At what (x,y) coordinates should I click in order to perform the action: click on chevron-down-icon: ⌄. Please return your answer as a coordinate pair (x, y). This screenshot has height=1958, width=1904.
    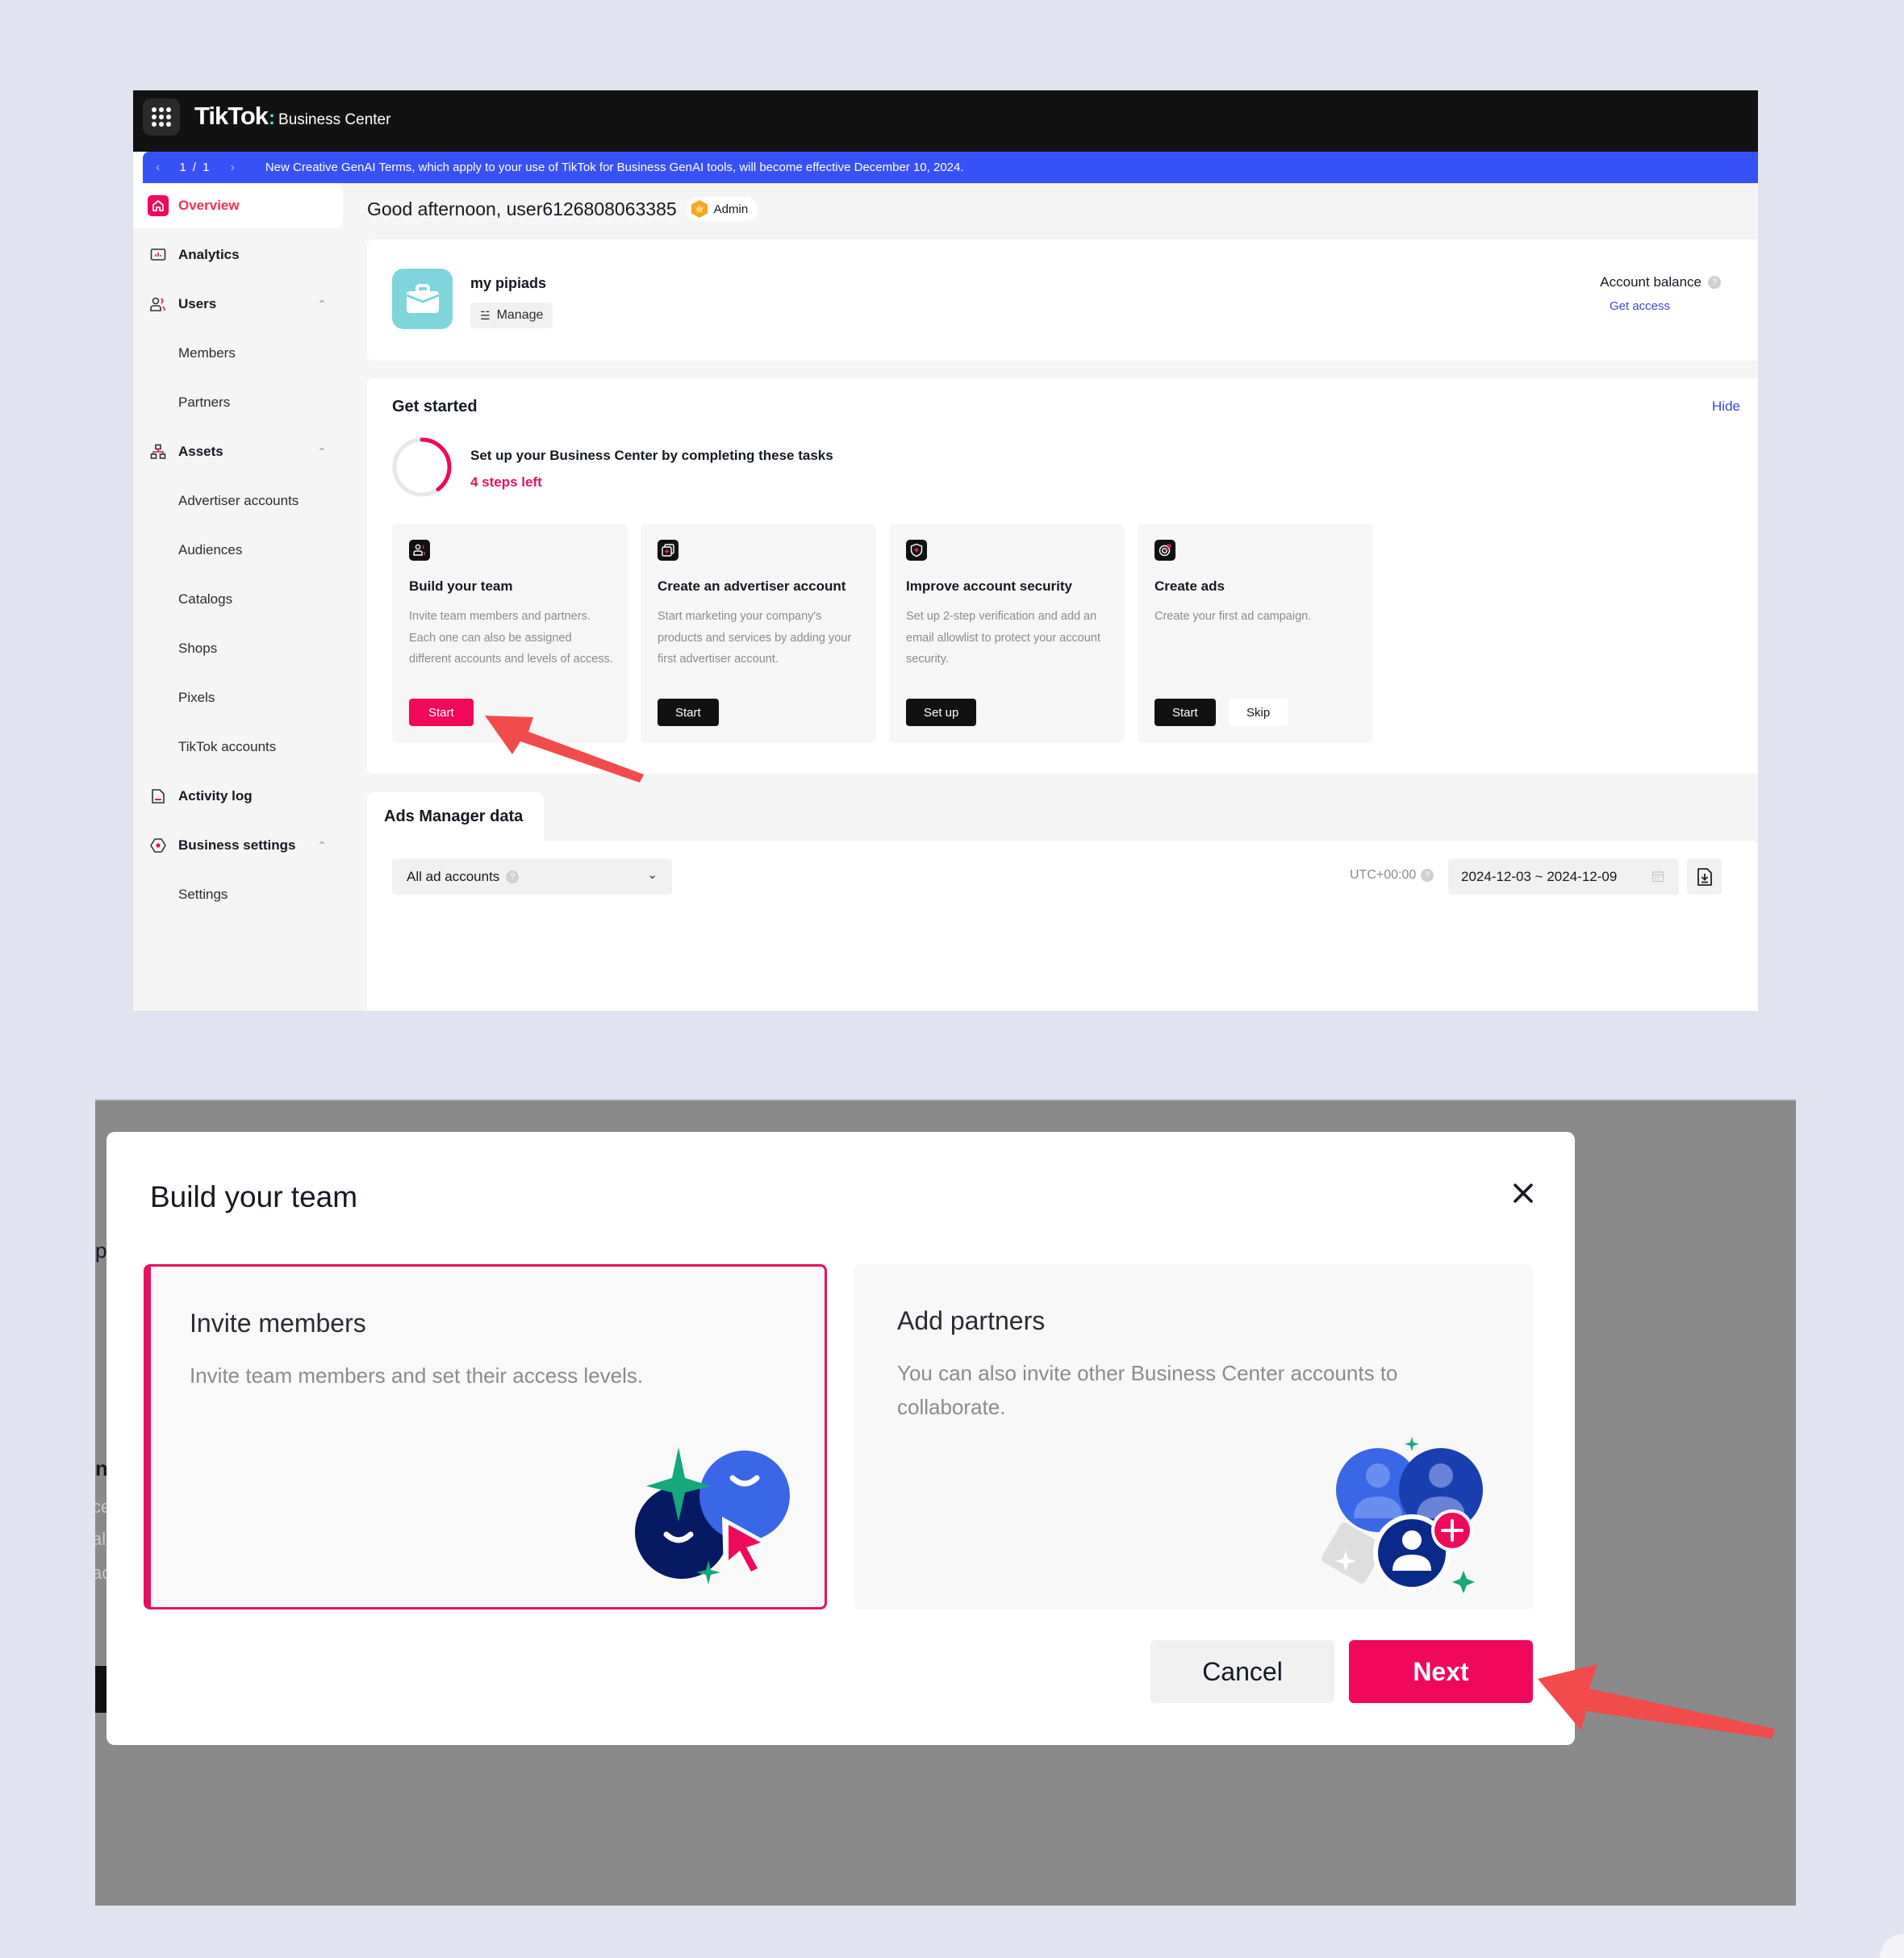
    Looking at the image, I should click on (653, 875).